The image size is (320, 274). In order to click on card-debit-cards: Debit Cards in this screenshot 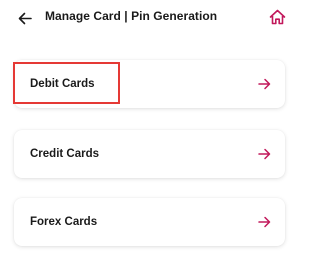, I will do `click(149, 84)`.